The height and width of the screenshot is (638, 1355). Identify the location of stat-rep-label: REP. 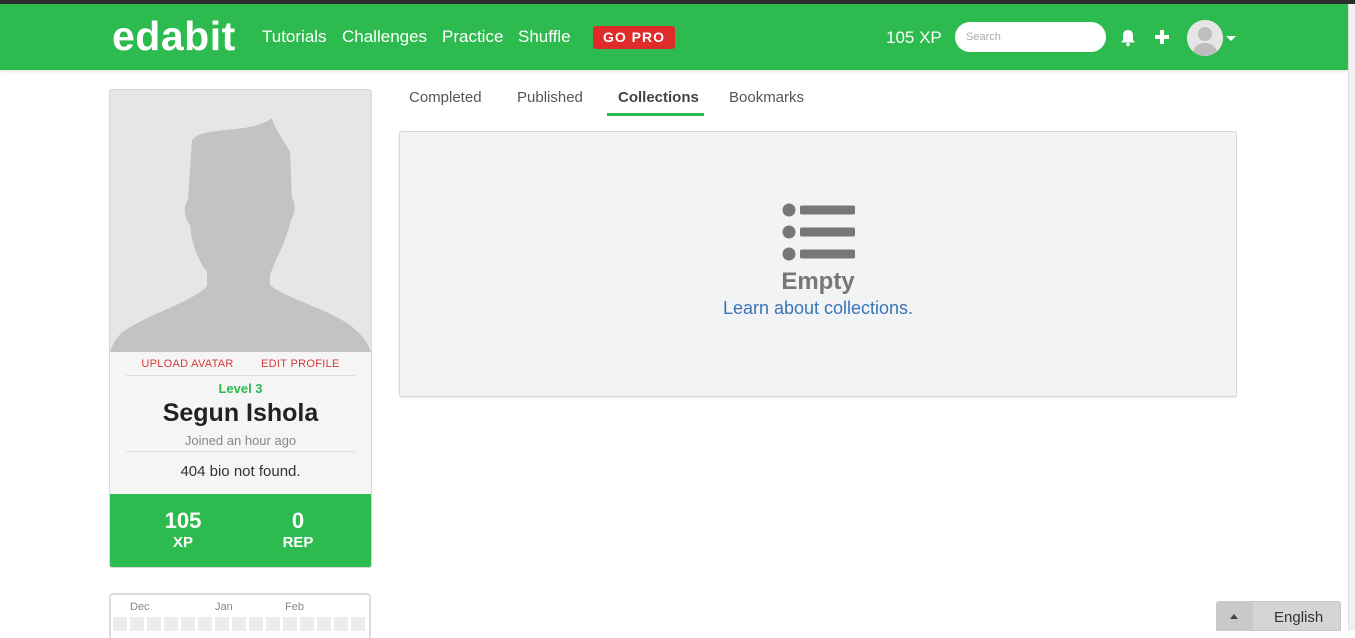
(298, 542).